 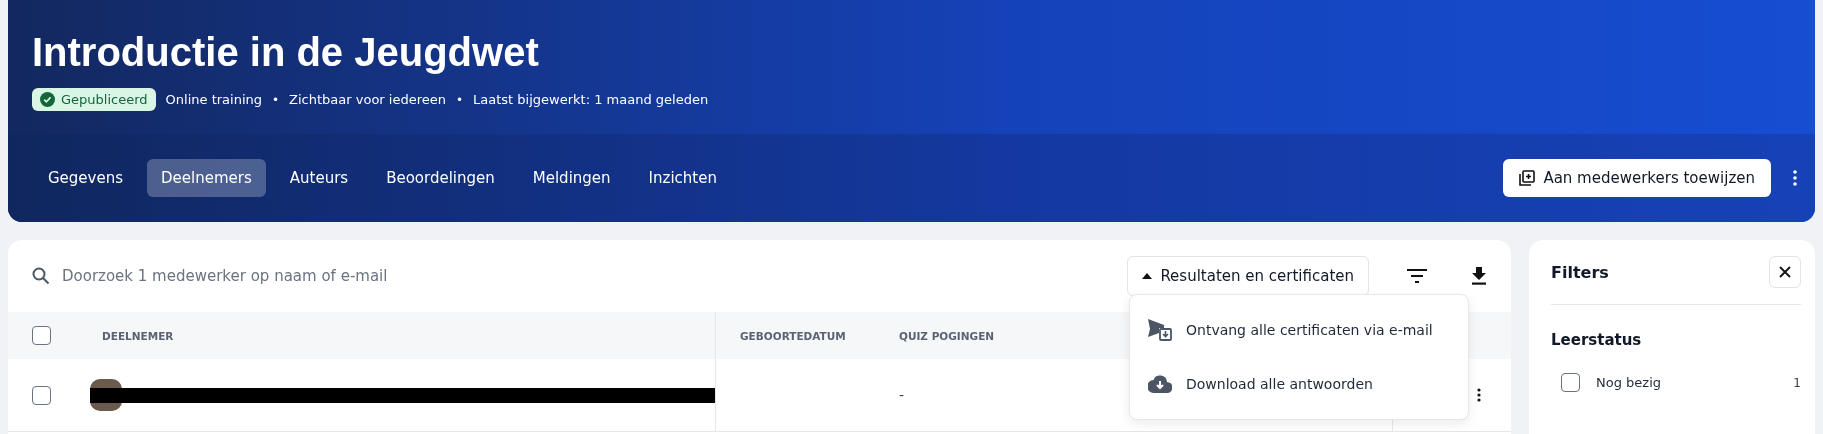 I want to click on course-title: Introductie in de Jeugdwet, so click(x=286, y=52).